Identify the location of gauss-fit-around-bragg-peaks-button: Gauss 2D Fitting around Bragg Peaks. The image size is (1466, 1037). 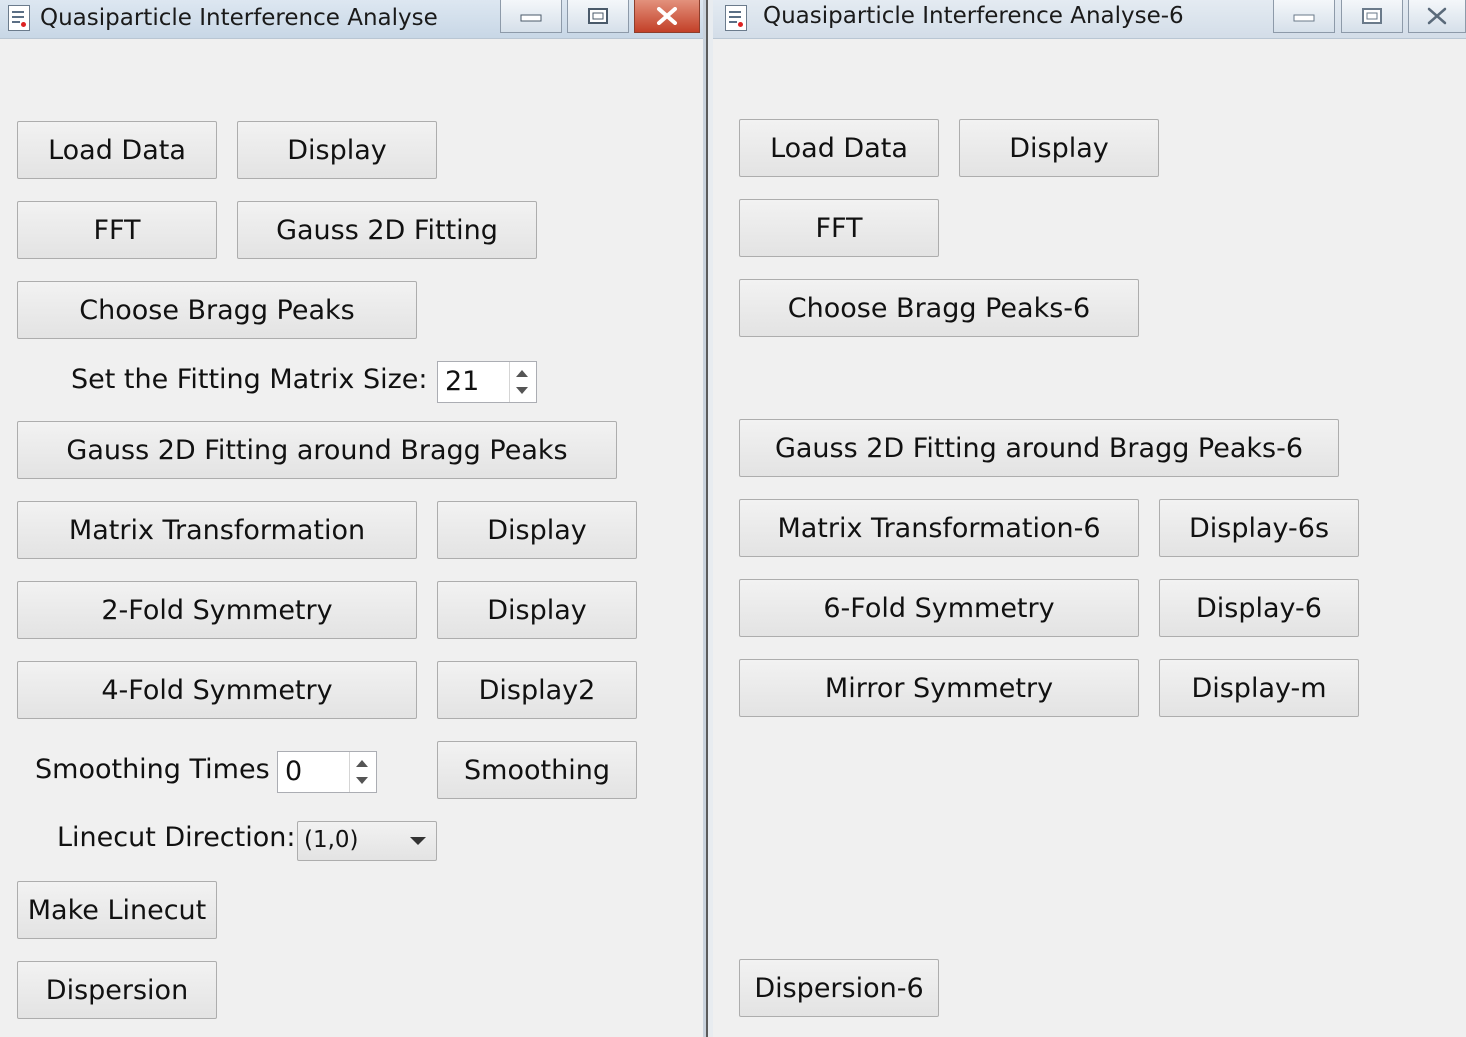
(317, 450).